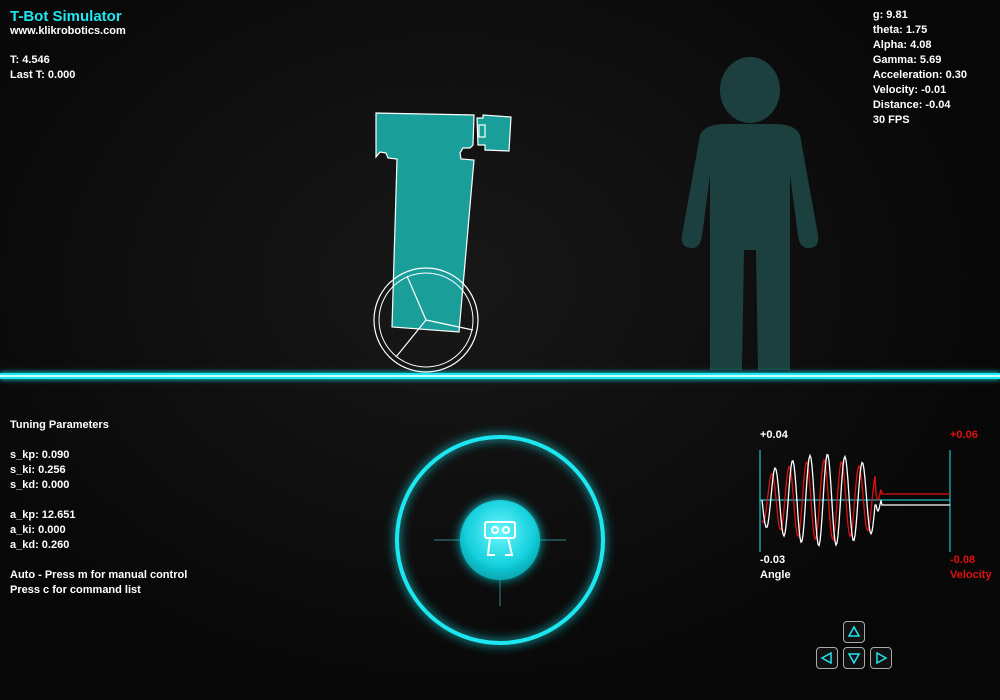 The width and height of the screenshot is (1000, 700). I want to click on angle-velocity-graph, so click(855, 501).